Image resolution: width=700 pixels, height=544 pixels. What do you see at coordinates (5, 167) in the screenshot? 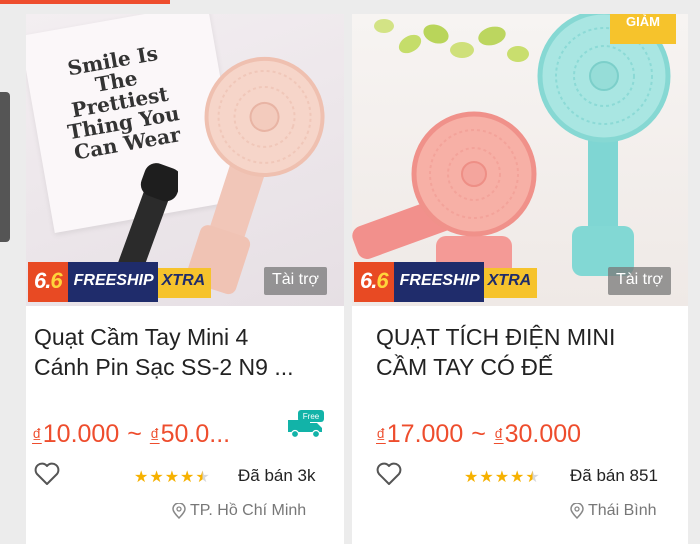
I see `side-drawer-handle` at bounding box center [5, 167].